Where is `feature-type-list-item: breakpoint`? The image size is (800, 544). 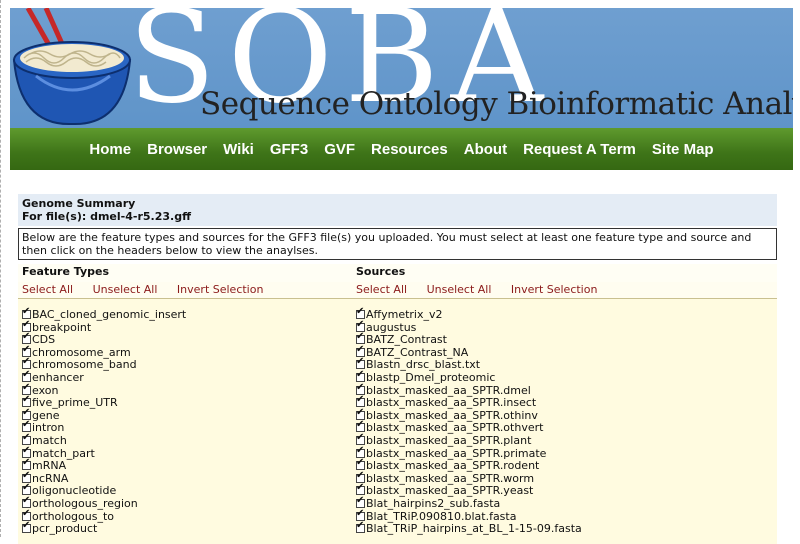
feature-type-list-item: breakpoint is located at coordinates (185, 327).